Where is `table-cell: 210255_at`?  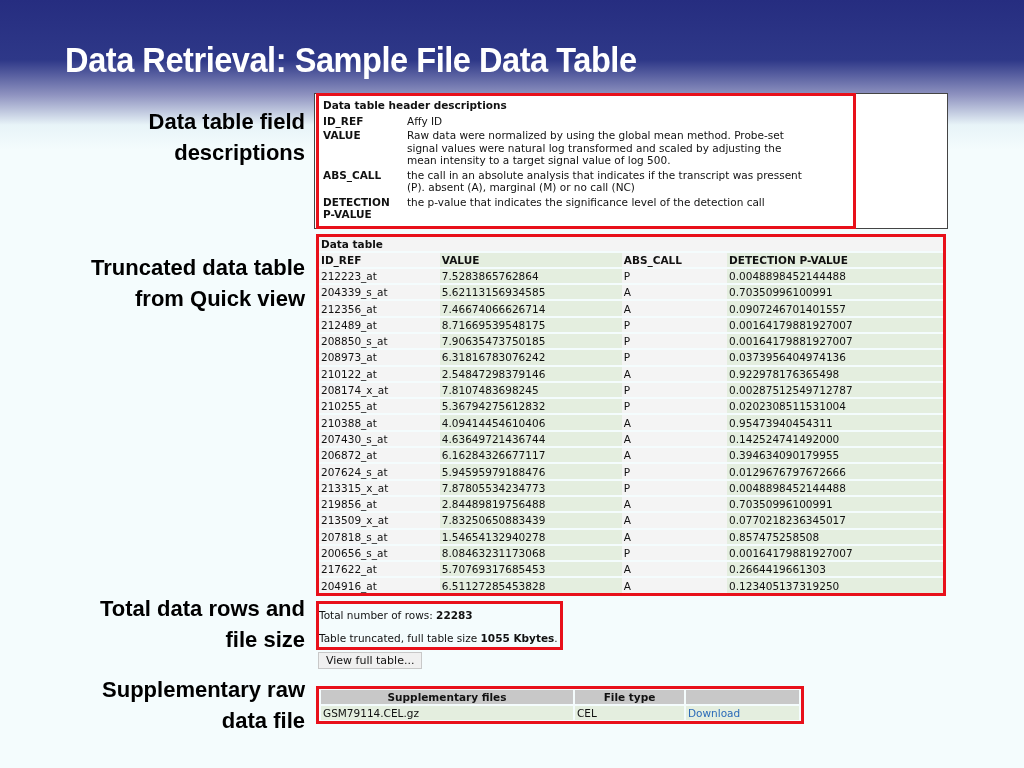
table-cell: 210255_at is located at coordinates (379, 406).